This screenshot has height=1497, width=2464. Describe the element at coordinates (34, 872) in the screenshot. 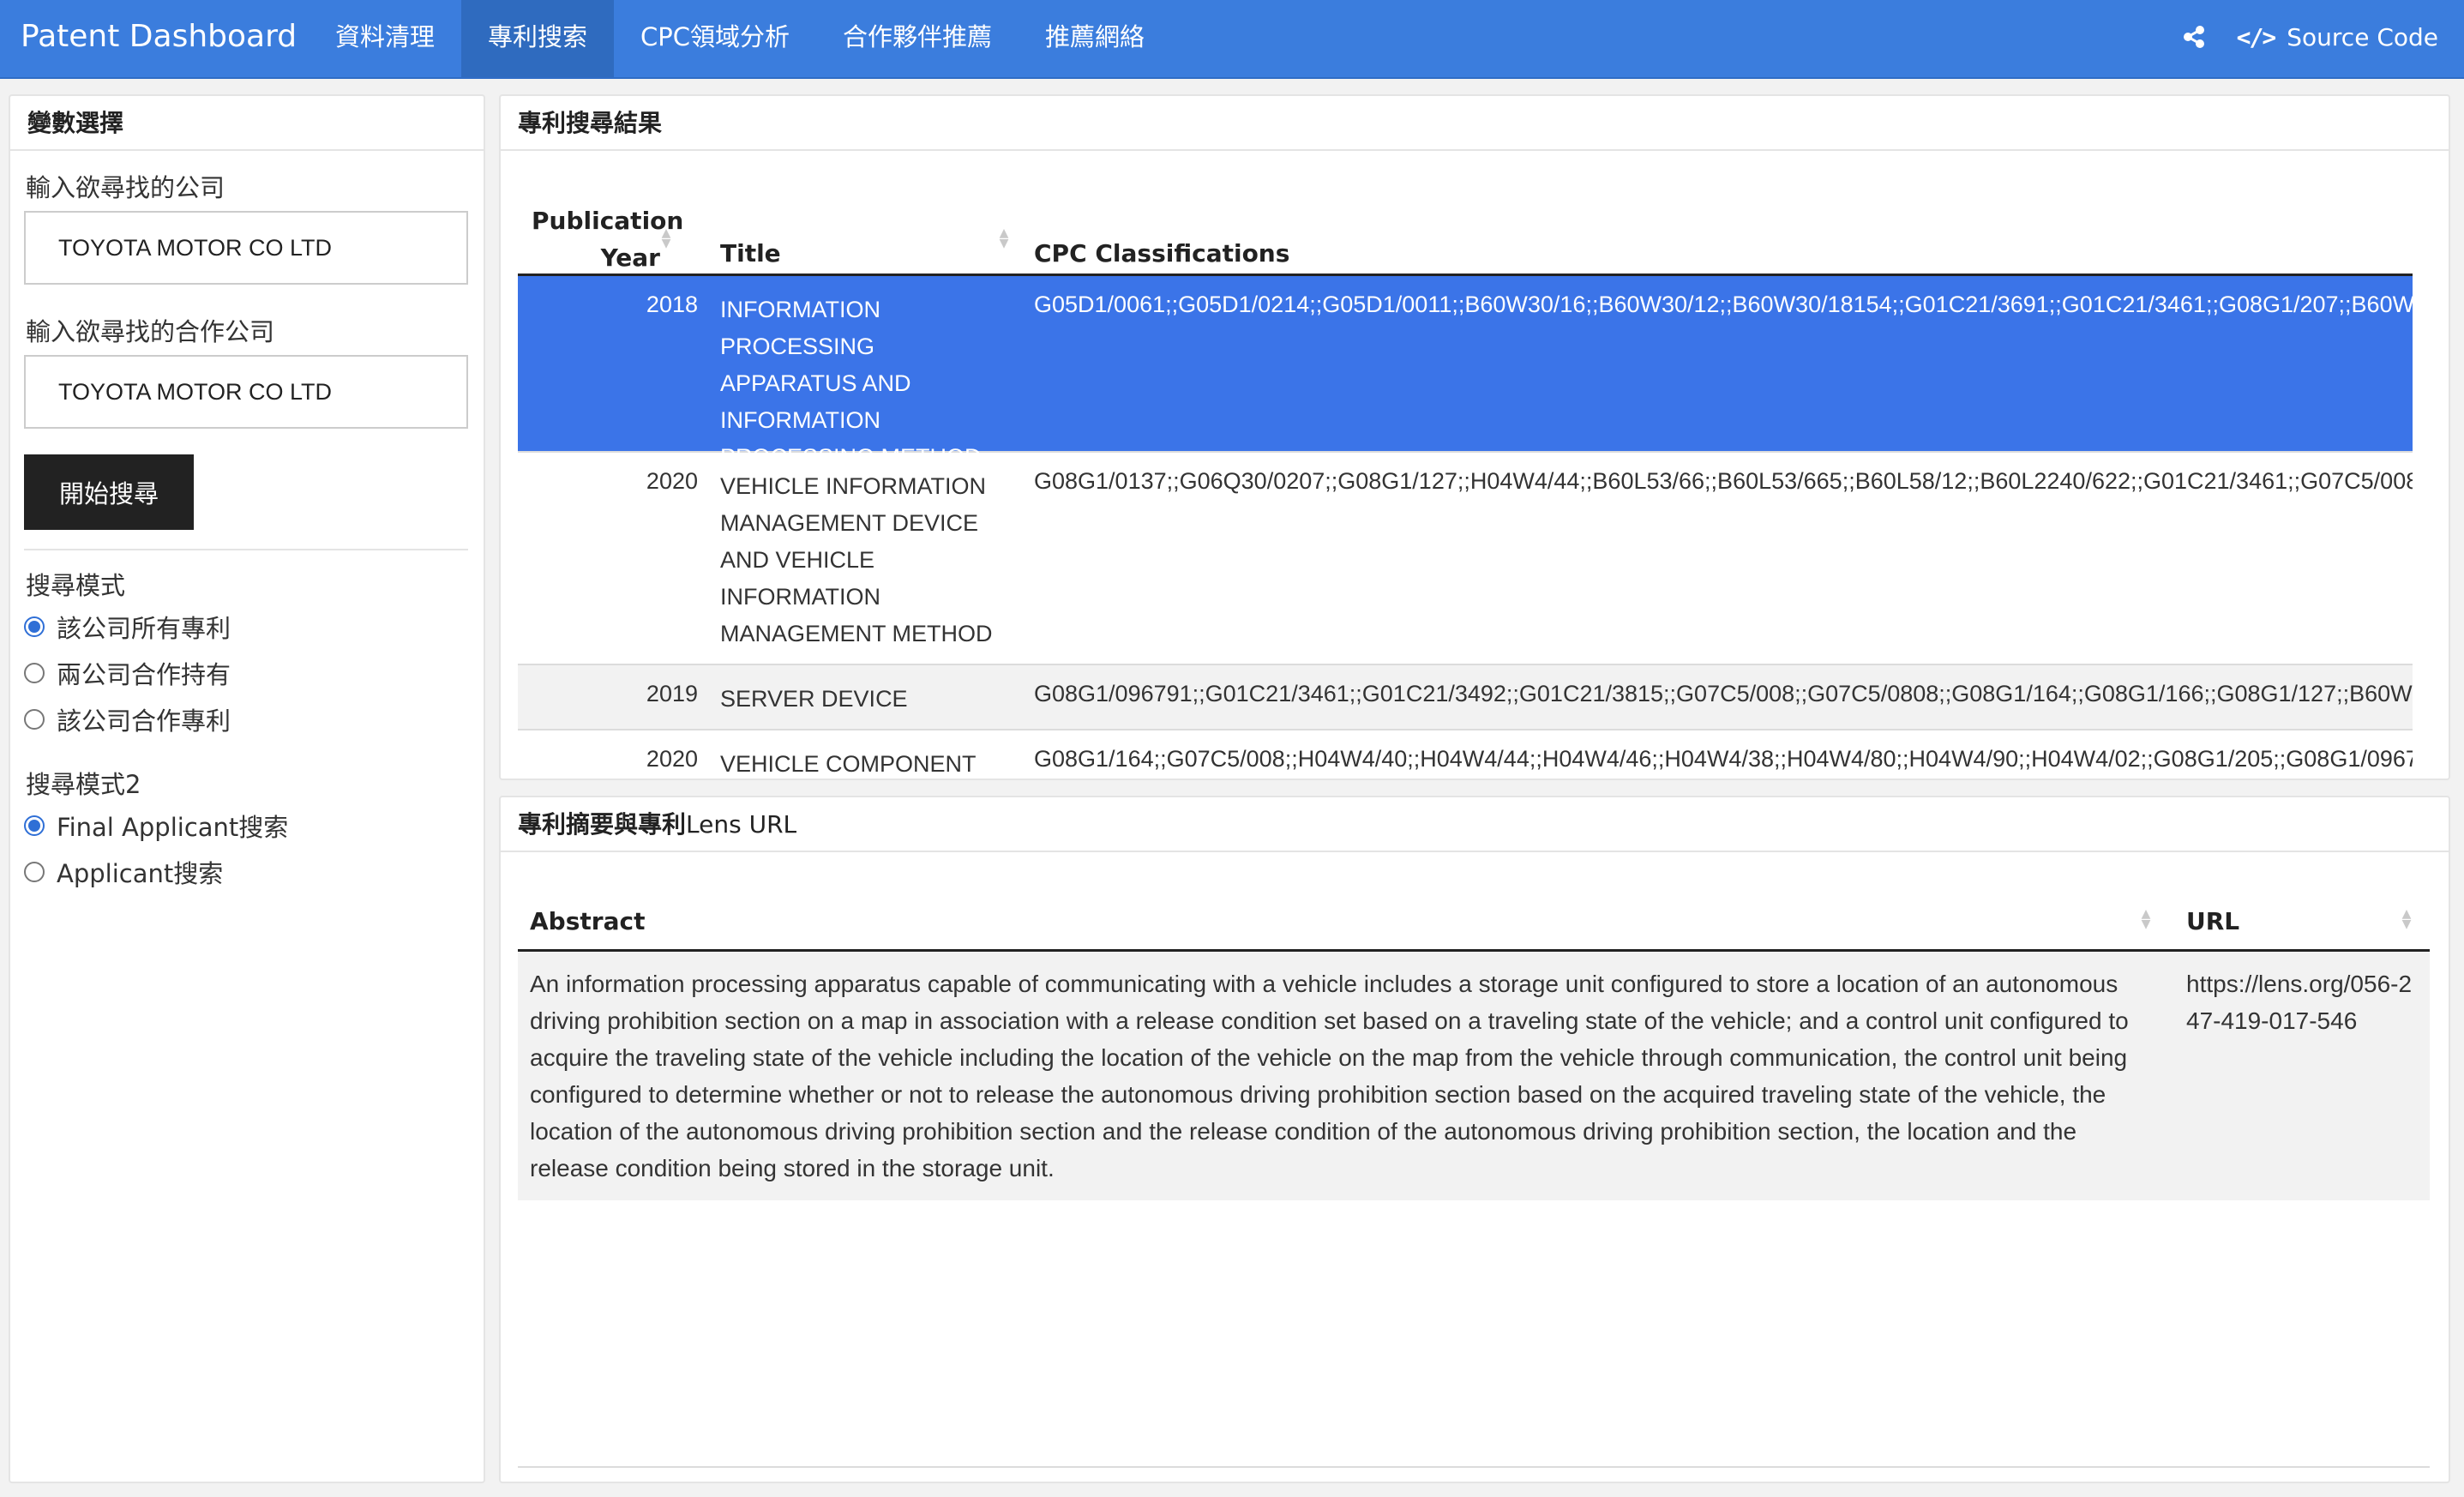

I see `radio-applicant-control` at that location.